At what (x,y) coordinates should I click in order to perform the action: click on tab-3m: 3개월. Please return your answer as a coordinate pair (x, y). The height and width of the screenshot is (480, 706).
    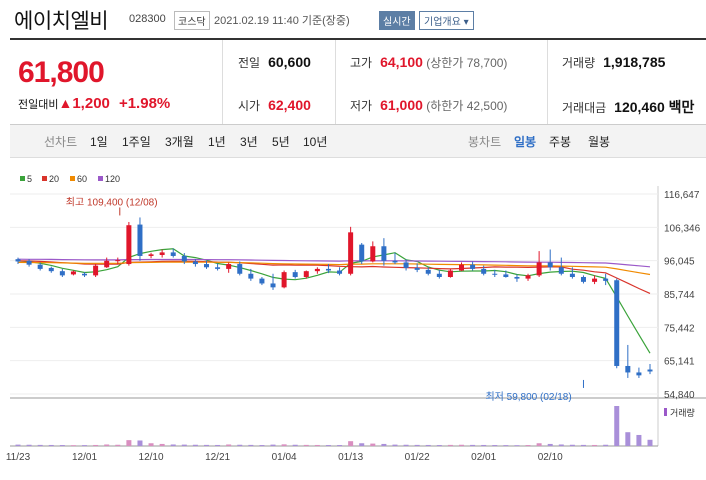
    Looking at the image, I should click on (179, 141).